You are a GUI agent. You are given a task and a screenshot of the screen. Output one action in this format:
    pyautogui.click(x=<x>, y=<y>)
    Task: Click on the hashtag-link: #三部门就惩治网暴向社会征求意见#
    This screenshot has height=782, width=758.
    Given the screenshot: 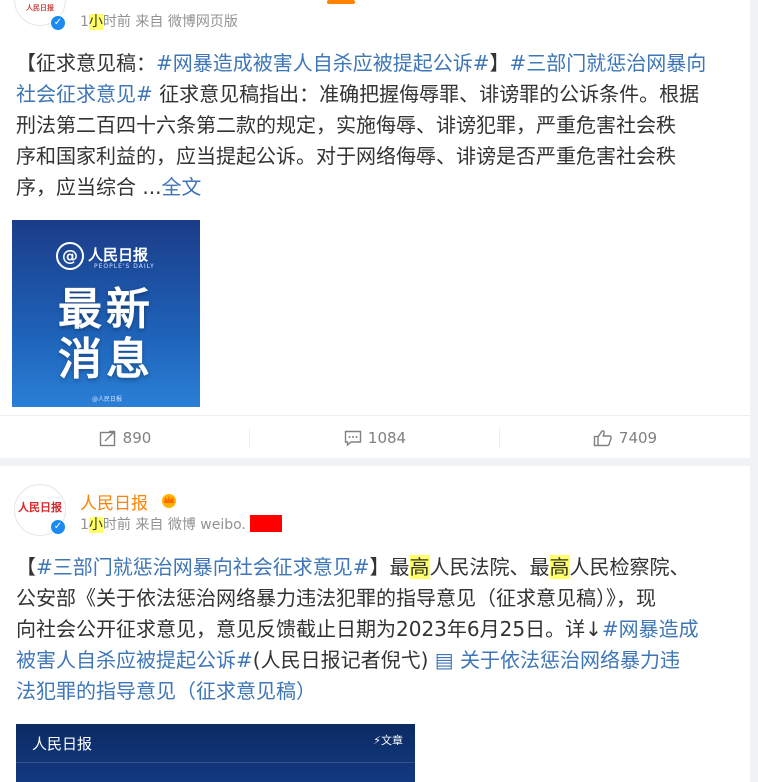 What is the action you would take?
    pyautogui.click(x=203, y=567)
    